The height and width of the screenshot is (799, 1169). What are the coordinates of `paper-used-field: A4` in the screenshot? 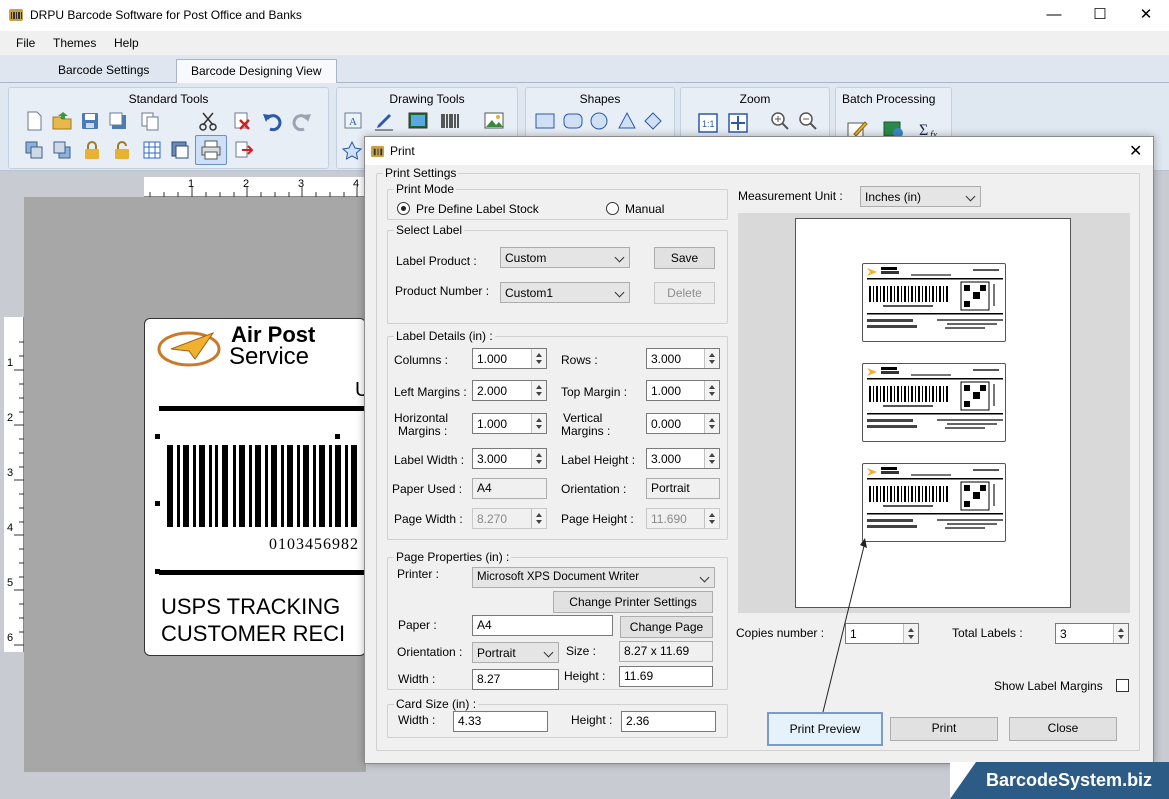 It's located at (509, 488).